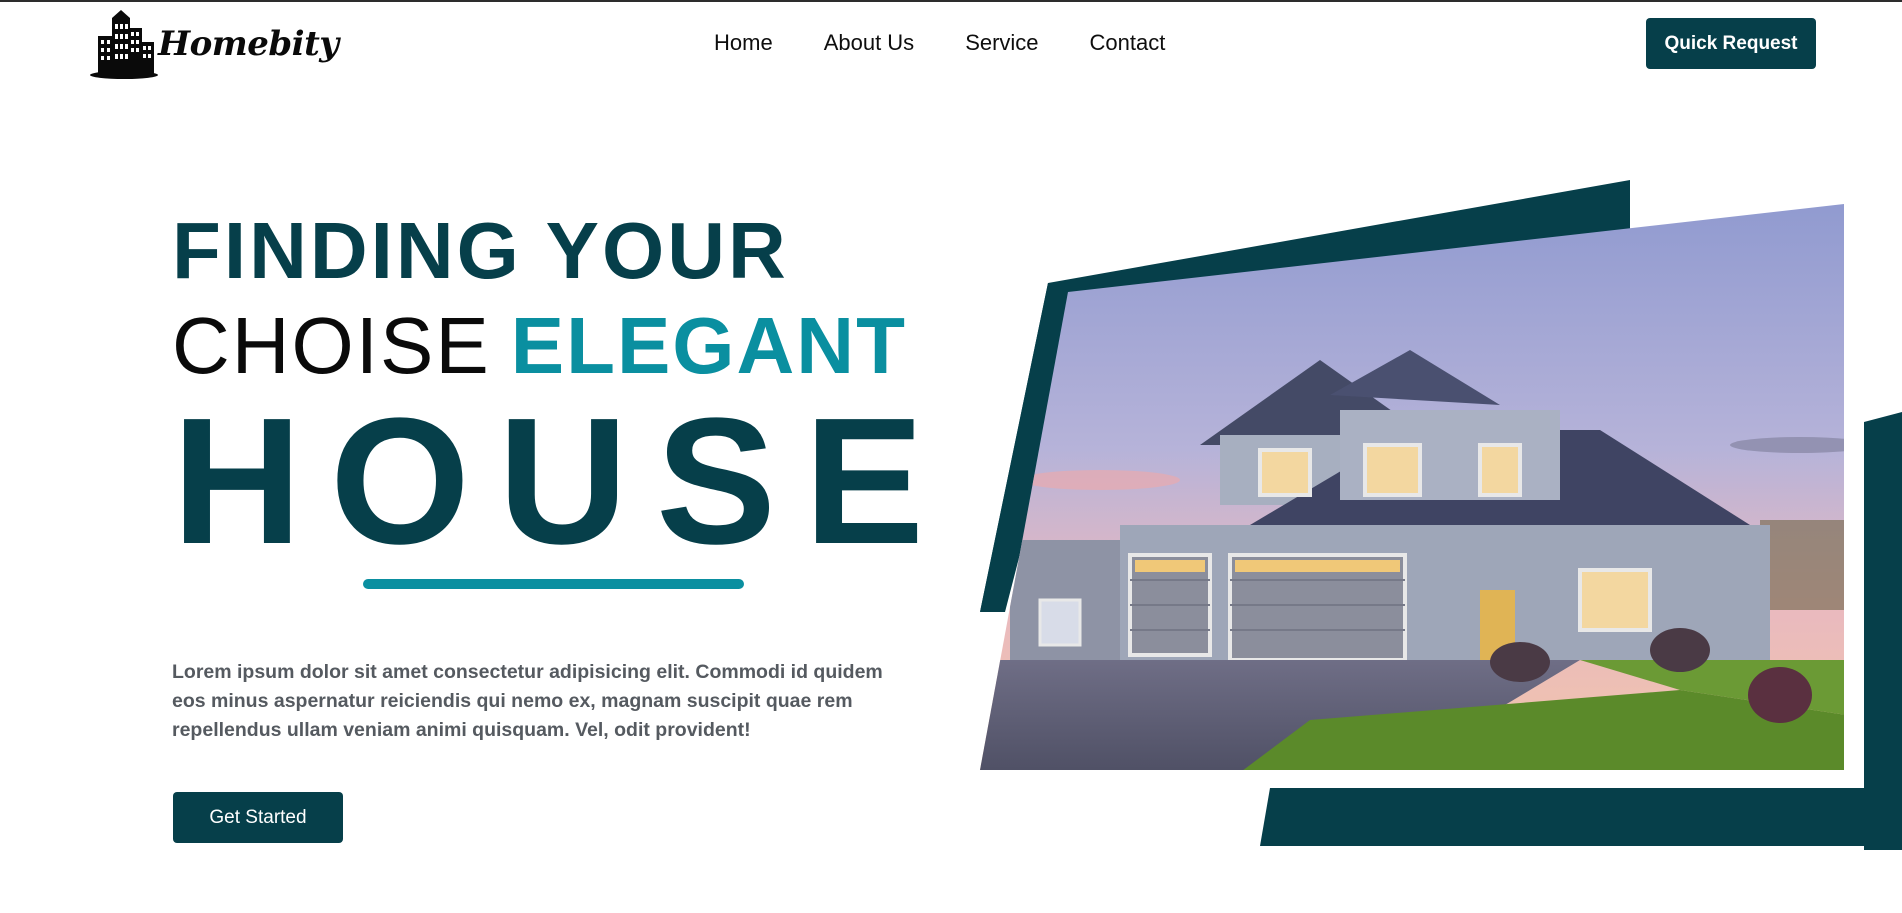 The width and height of the screenshot is (1902, 913). What do you see at coordinates (869, 43) in the screenshot?
I see `nav-item-about-us: About Us` at bounding box center [869, 43].